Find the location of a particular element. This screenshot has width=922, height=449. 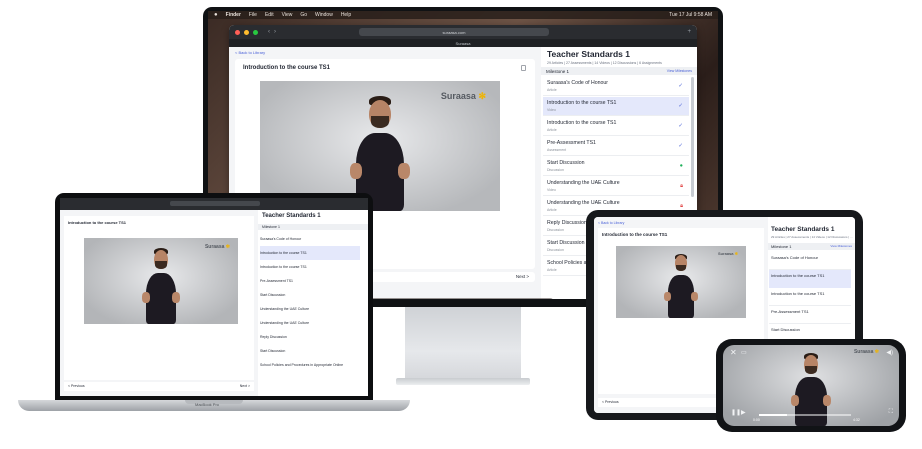

ipad-back-link: < Back to Library is located at coordinates (611, 223).